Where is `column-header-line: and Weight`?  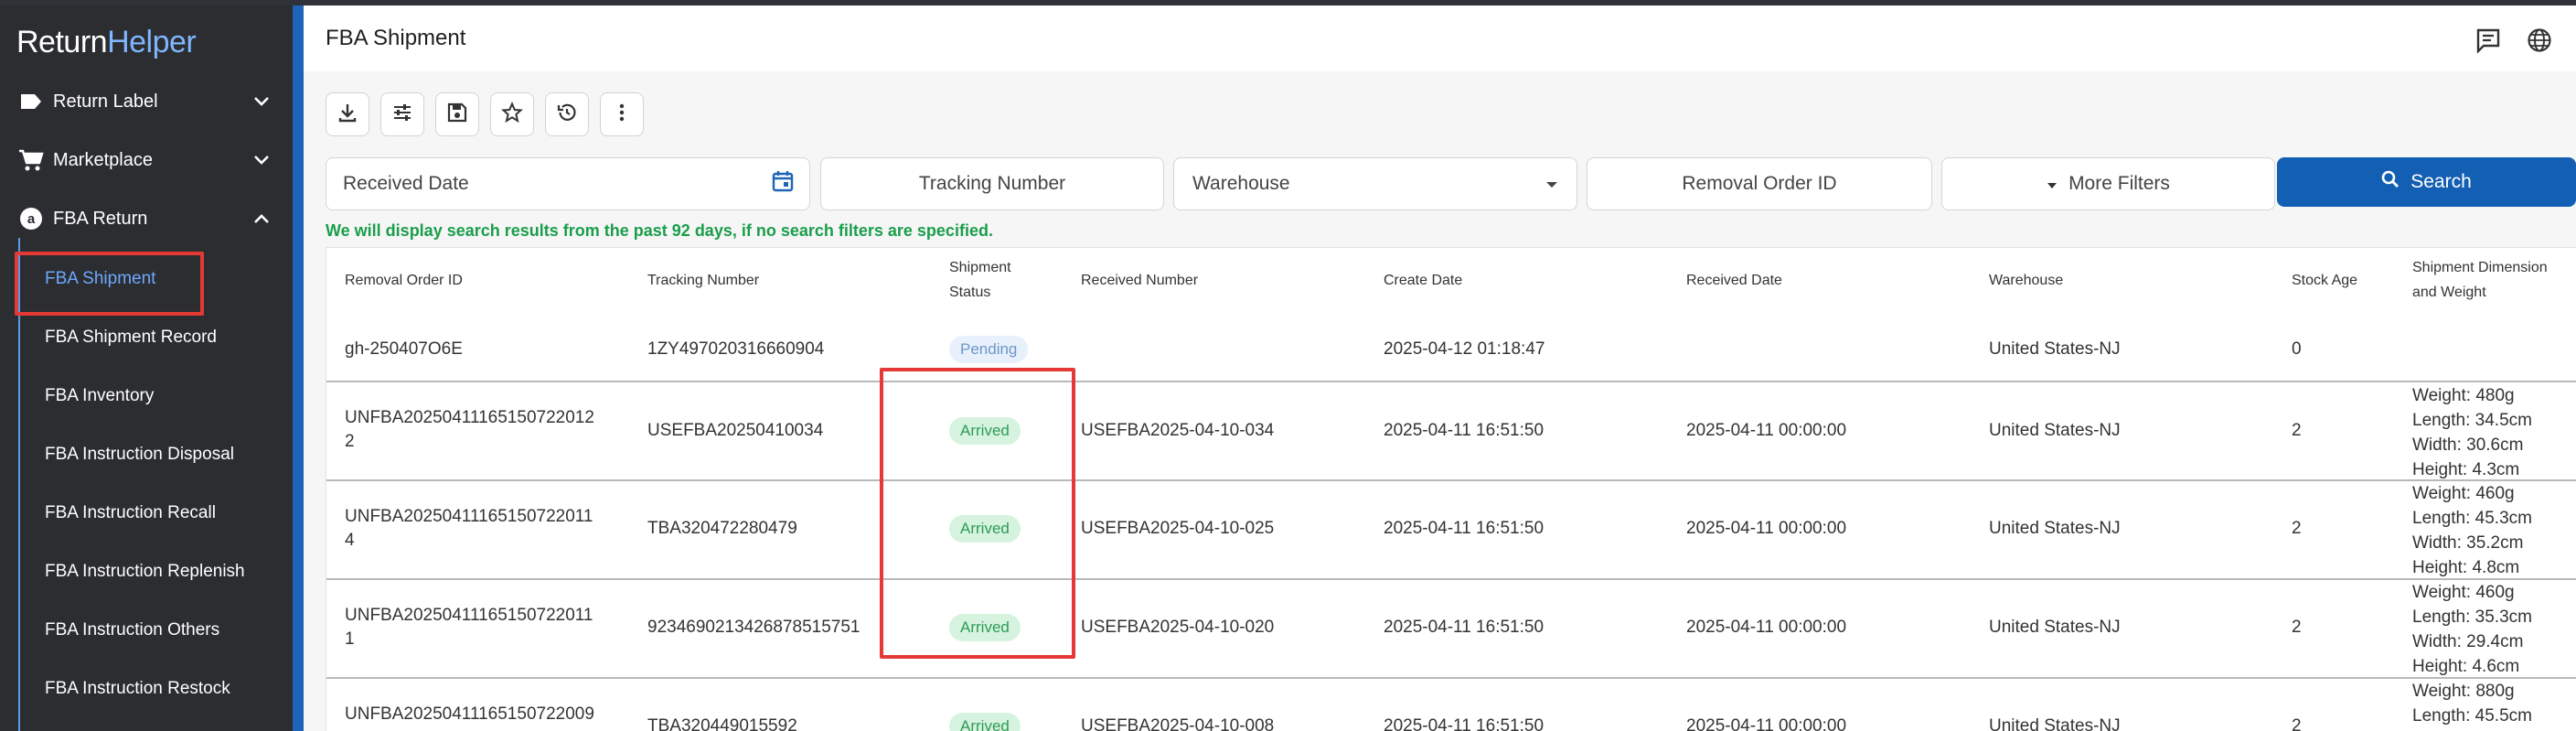 column-header-line: and Weight is located at coordinates (2449, 292).